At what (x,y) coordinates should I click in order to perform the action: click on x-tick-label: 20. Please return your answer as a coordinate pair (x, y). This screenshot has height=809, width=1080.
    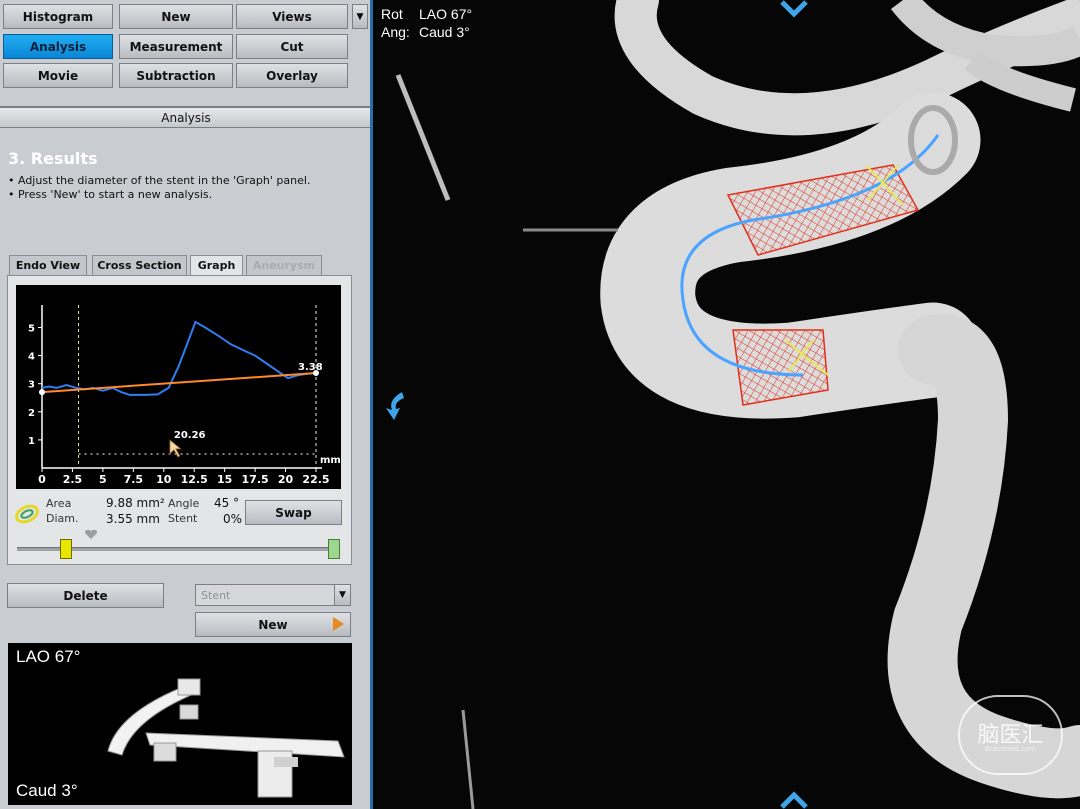
    Looking at the image, I should click on (286, 479).